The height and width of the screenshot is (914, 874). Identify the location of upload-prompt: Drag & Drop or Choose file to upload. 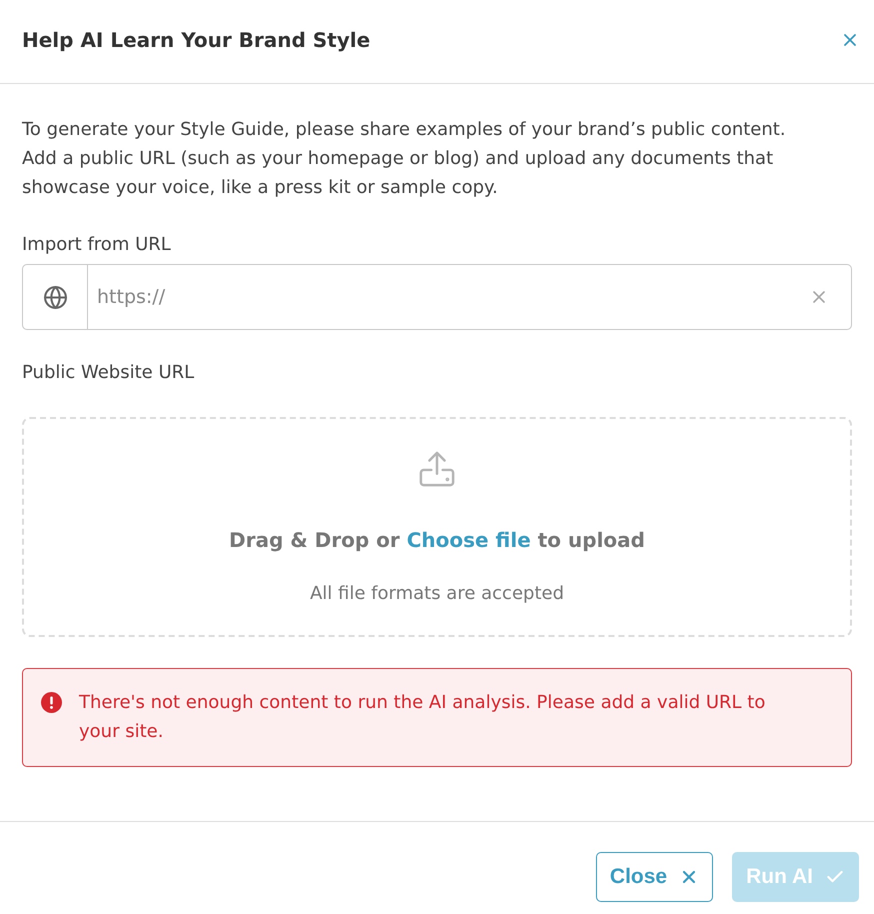
(437, 540).